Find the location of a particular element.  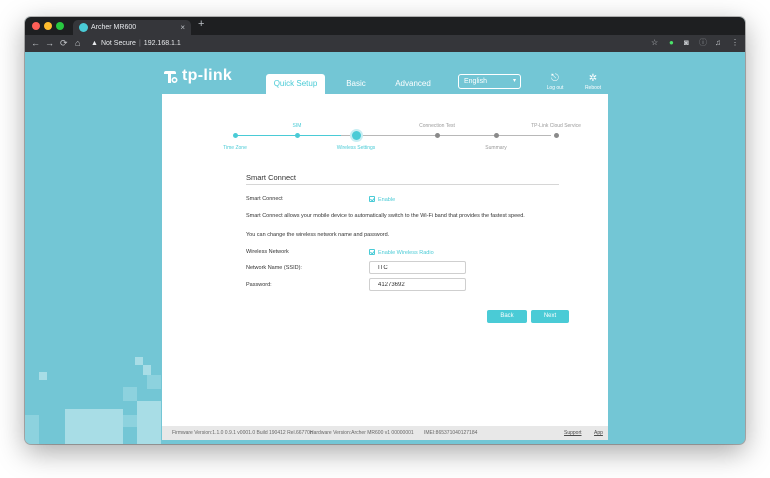

reload-icon: ⟳ is located at coordinates (64, 43).